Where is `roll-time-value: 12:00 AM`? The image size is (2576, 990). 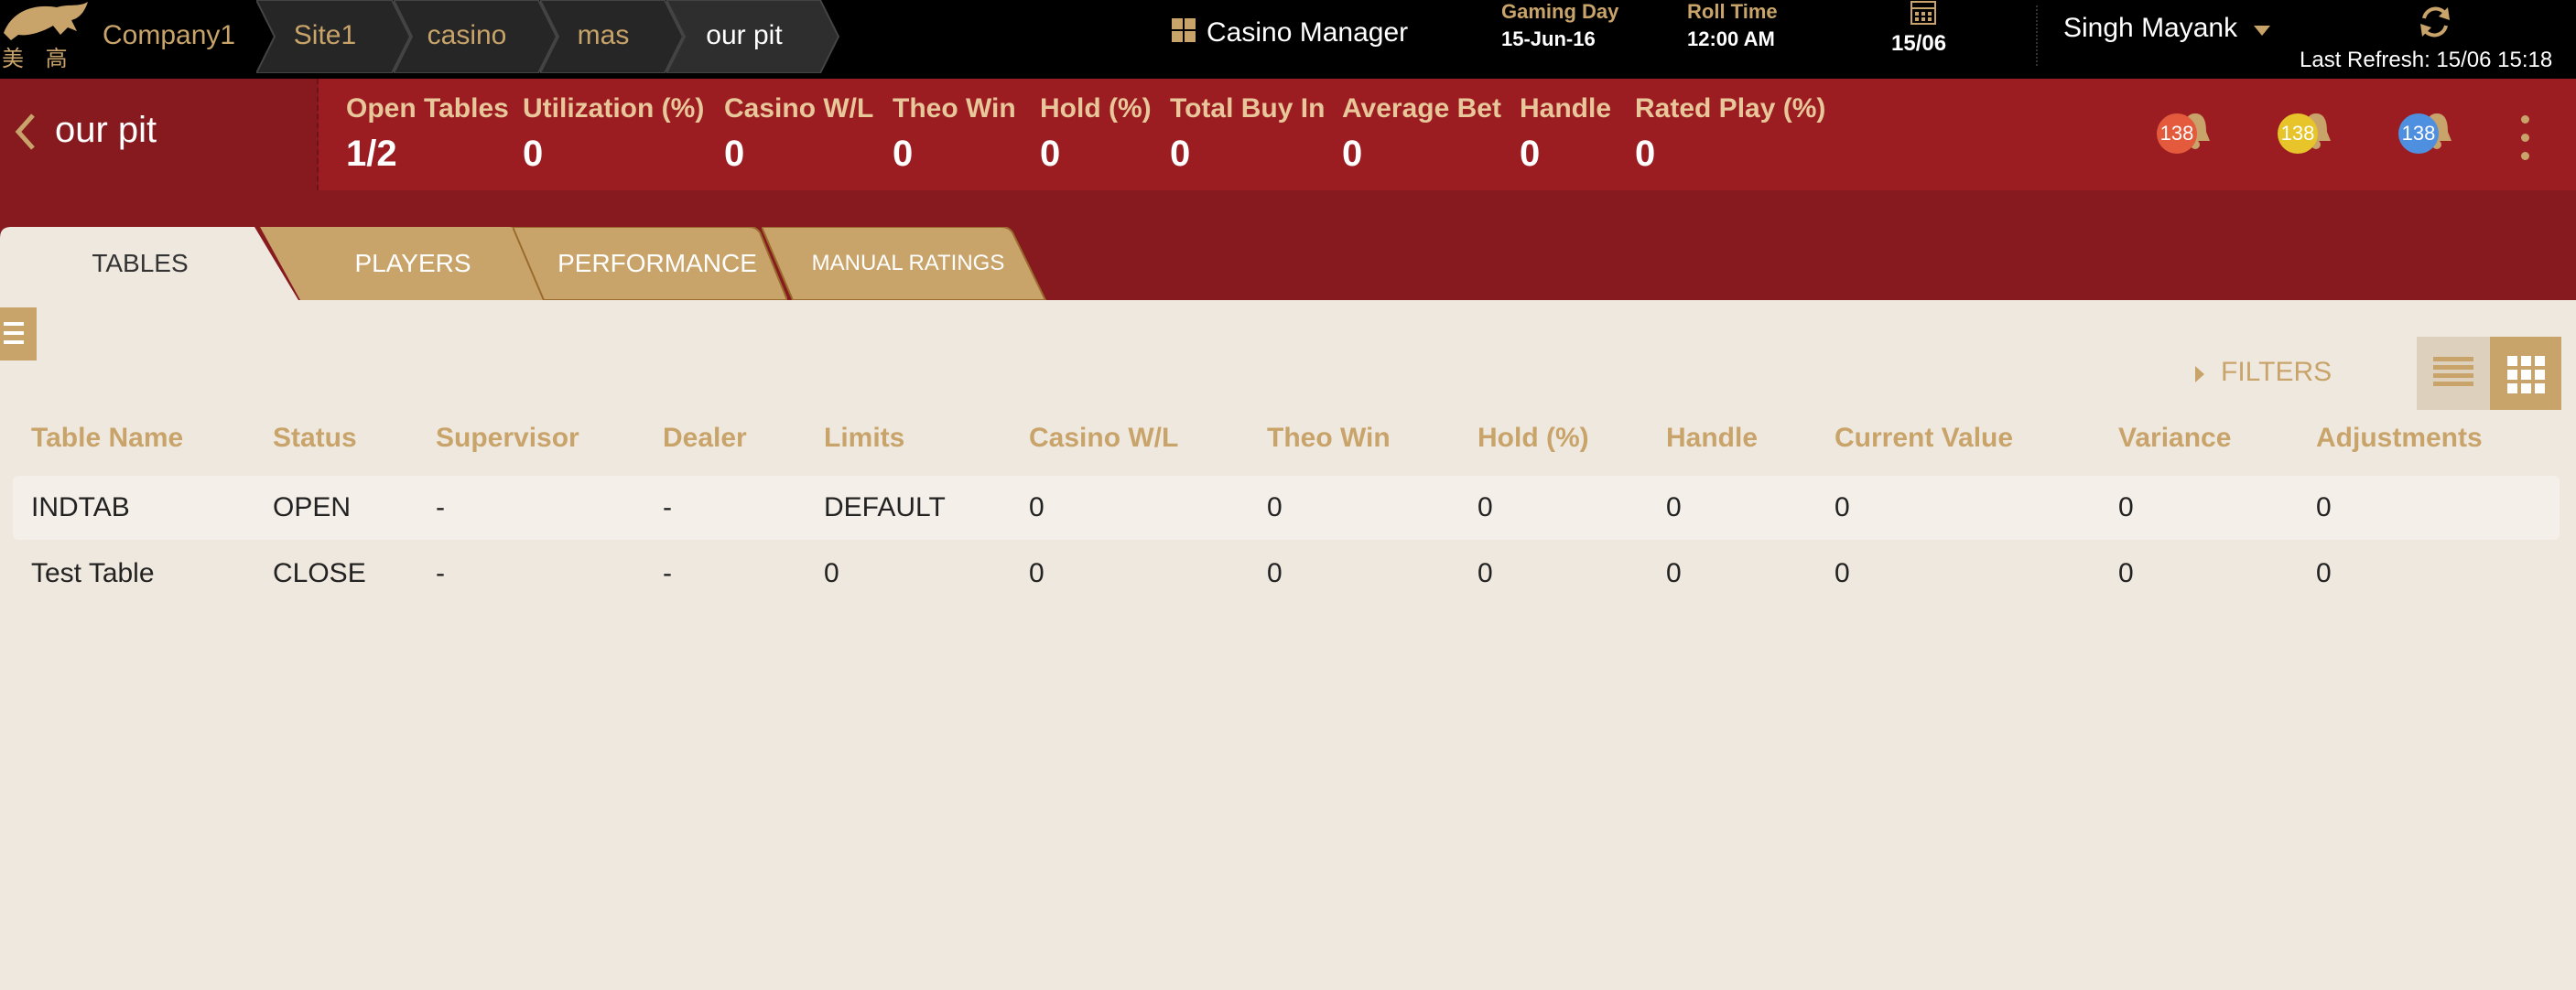 roll-time-value: 12:00 AM is located at coordinates (1731, 38).